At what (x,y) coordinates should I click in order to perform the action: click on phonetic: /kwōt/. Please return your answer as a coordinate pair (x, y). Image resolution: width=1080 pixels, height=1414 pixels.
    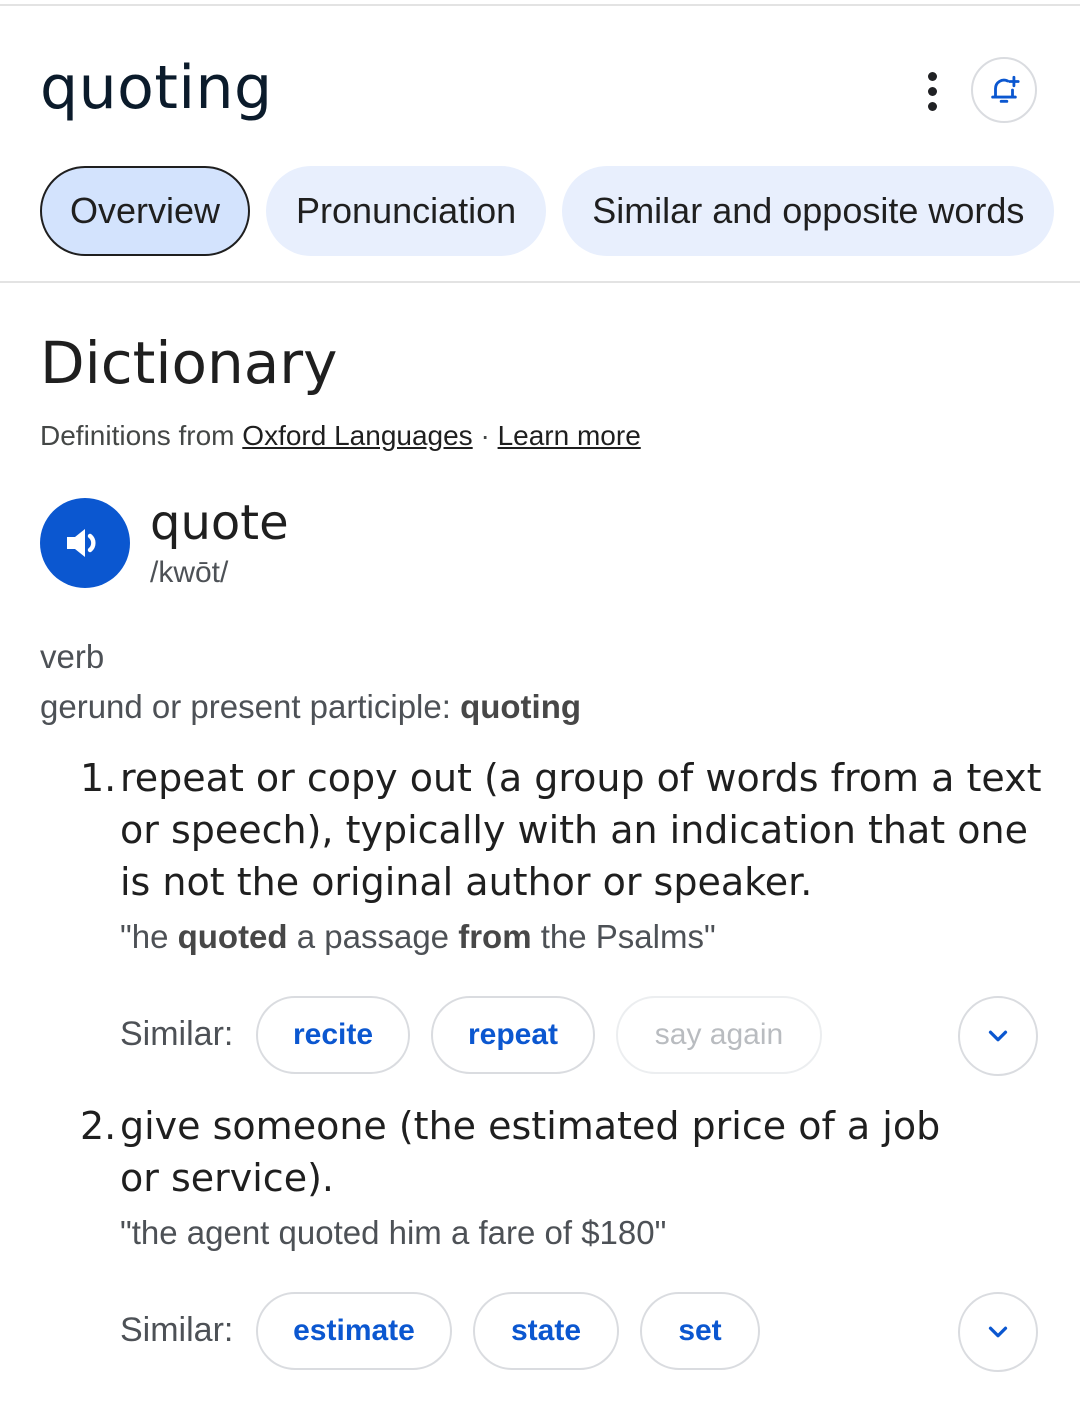
    Looking at the image, I should click on (189, 572).